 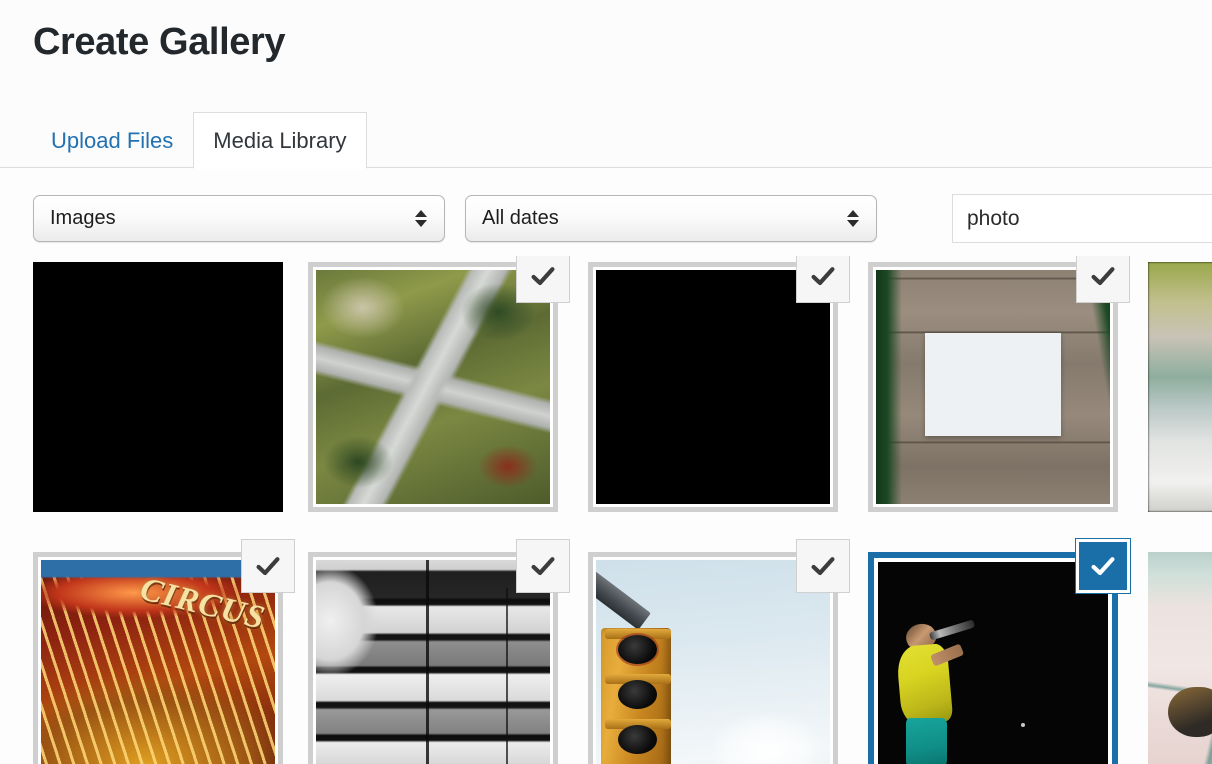 I want to click on attachment-filter-select: Images, so click(x=239, y=218).